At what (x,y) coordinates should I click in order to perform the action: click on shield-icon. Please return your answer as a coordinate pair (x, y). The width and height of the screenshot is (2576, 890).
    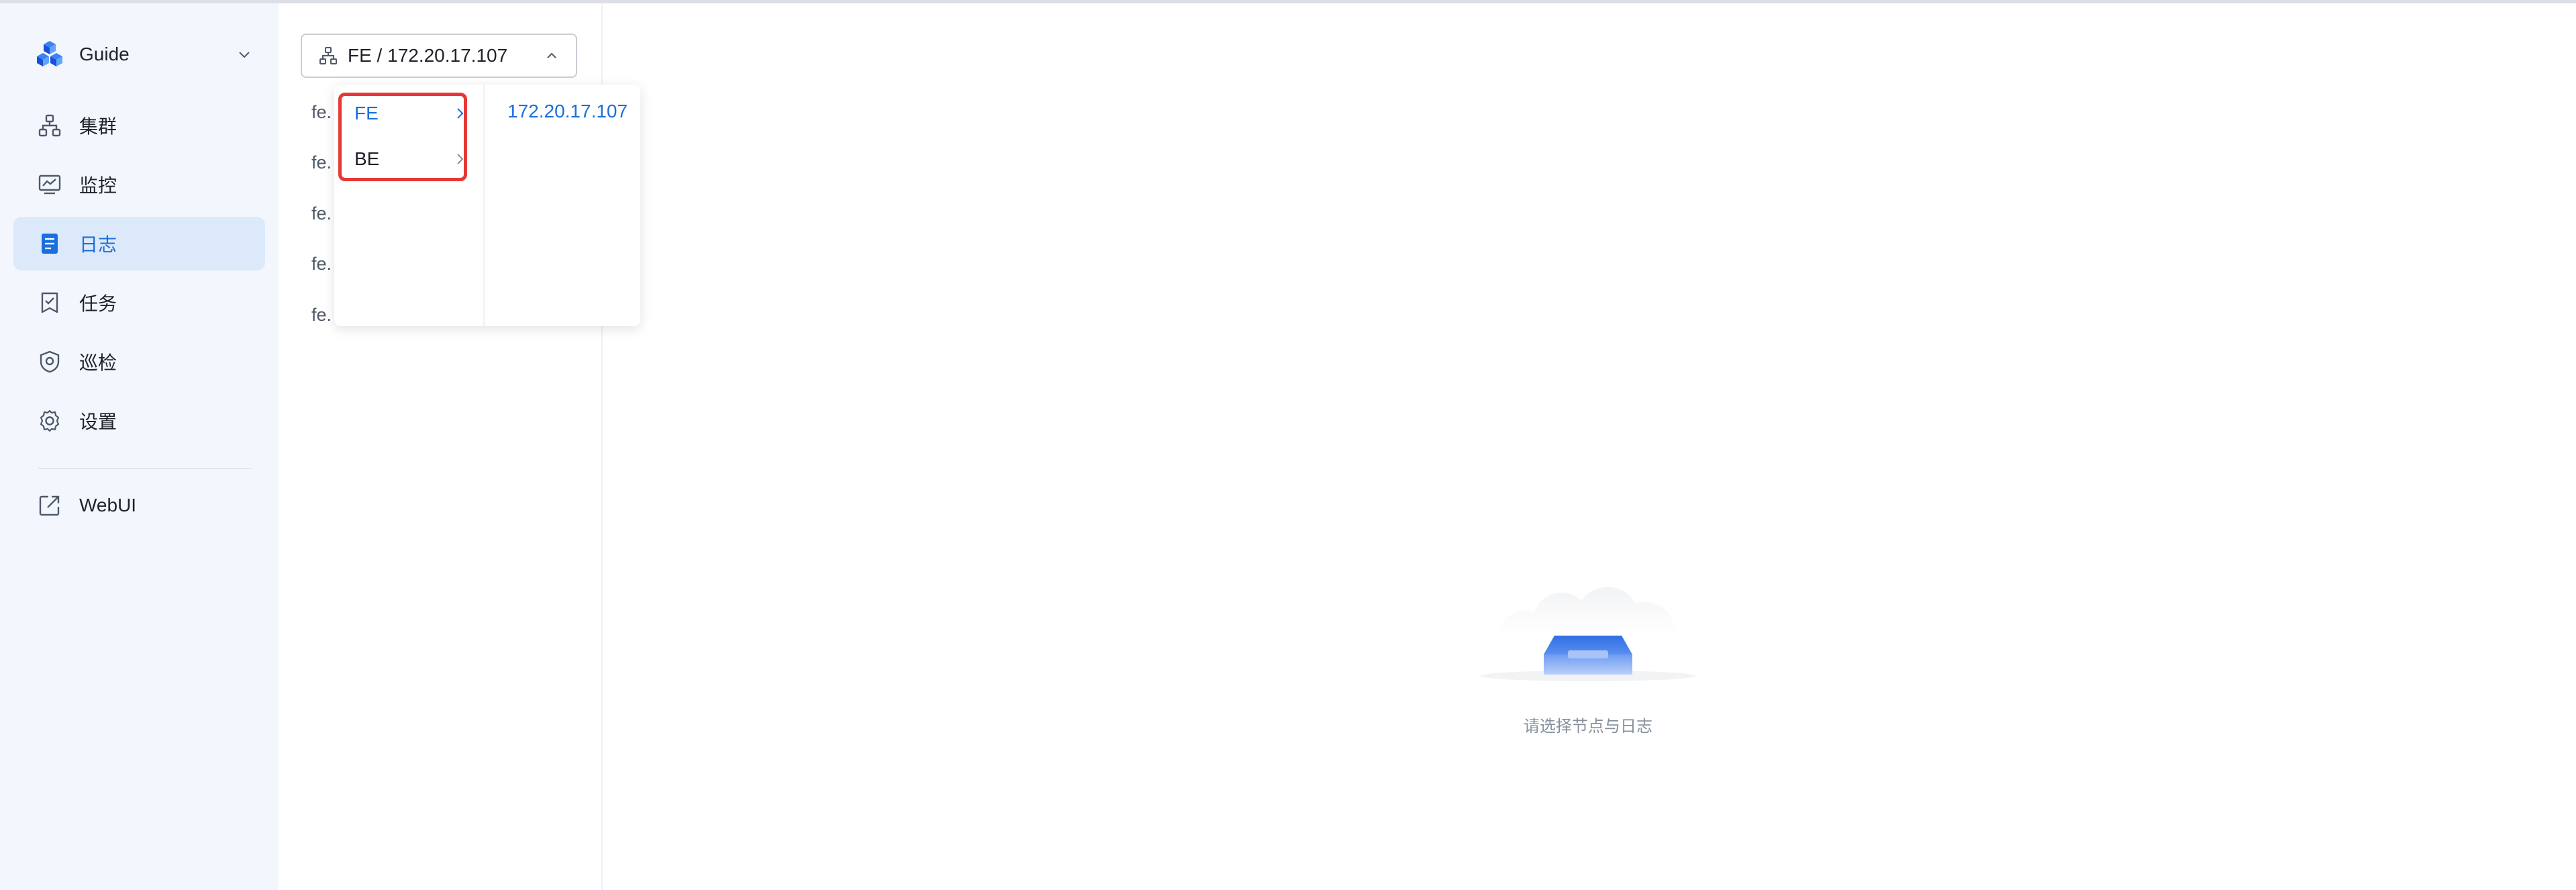
    Looking at the image, I should click on (50, 361).